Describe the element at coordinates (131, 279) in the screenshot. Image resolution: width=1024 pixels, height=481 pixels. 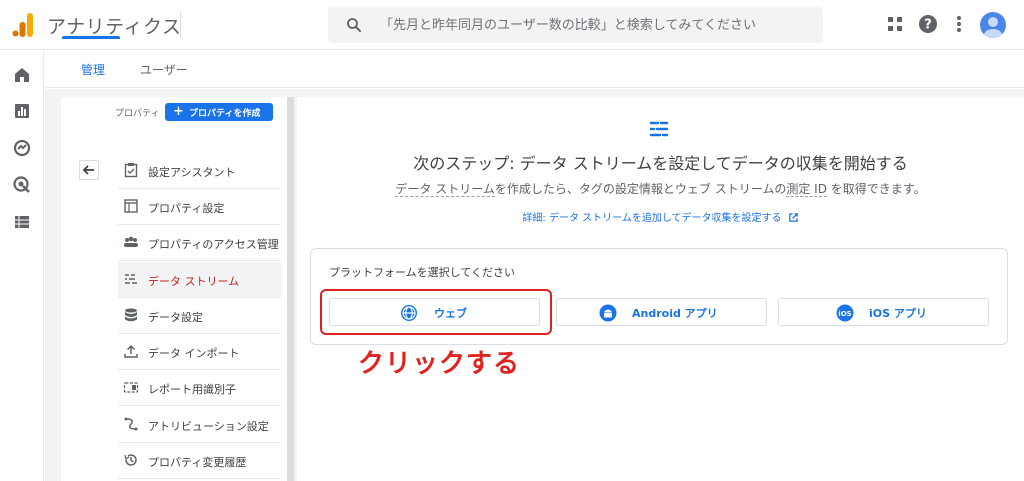
I see `data-stream-icon` at that location.